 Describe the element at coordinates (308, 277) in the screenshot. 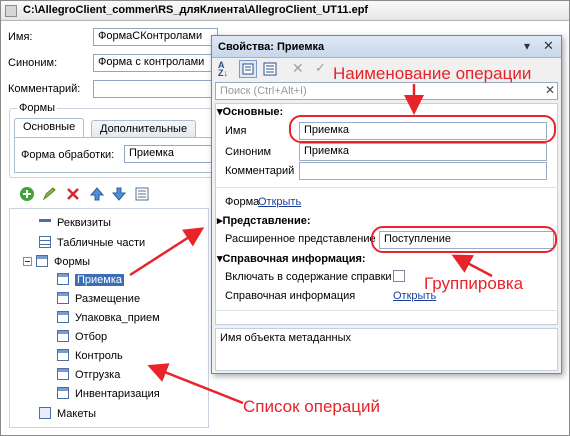

I see `prop-include-help-label: Включать в содержание справки` at that location.